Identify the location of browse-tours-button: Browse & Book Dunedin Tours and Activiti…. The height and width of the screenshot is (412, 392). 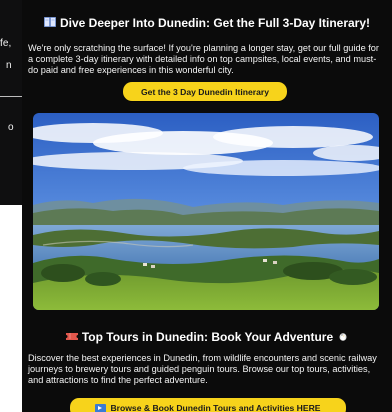
(208, 405).